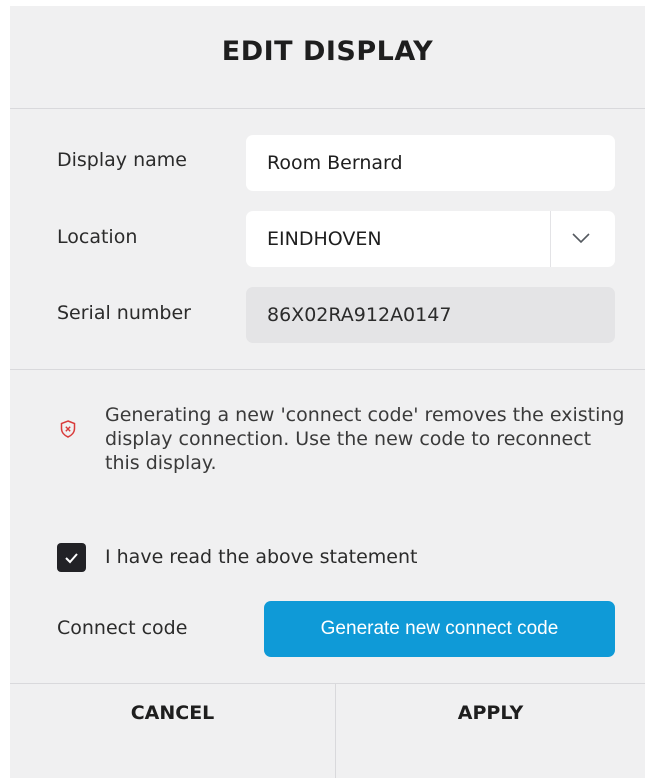 This screenshot has width=645, height=778. What do you see at coordinates (68, 429) in the screenshot?
I see `shield-icon` at bounding box center [68, 429].